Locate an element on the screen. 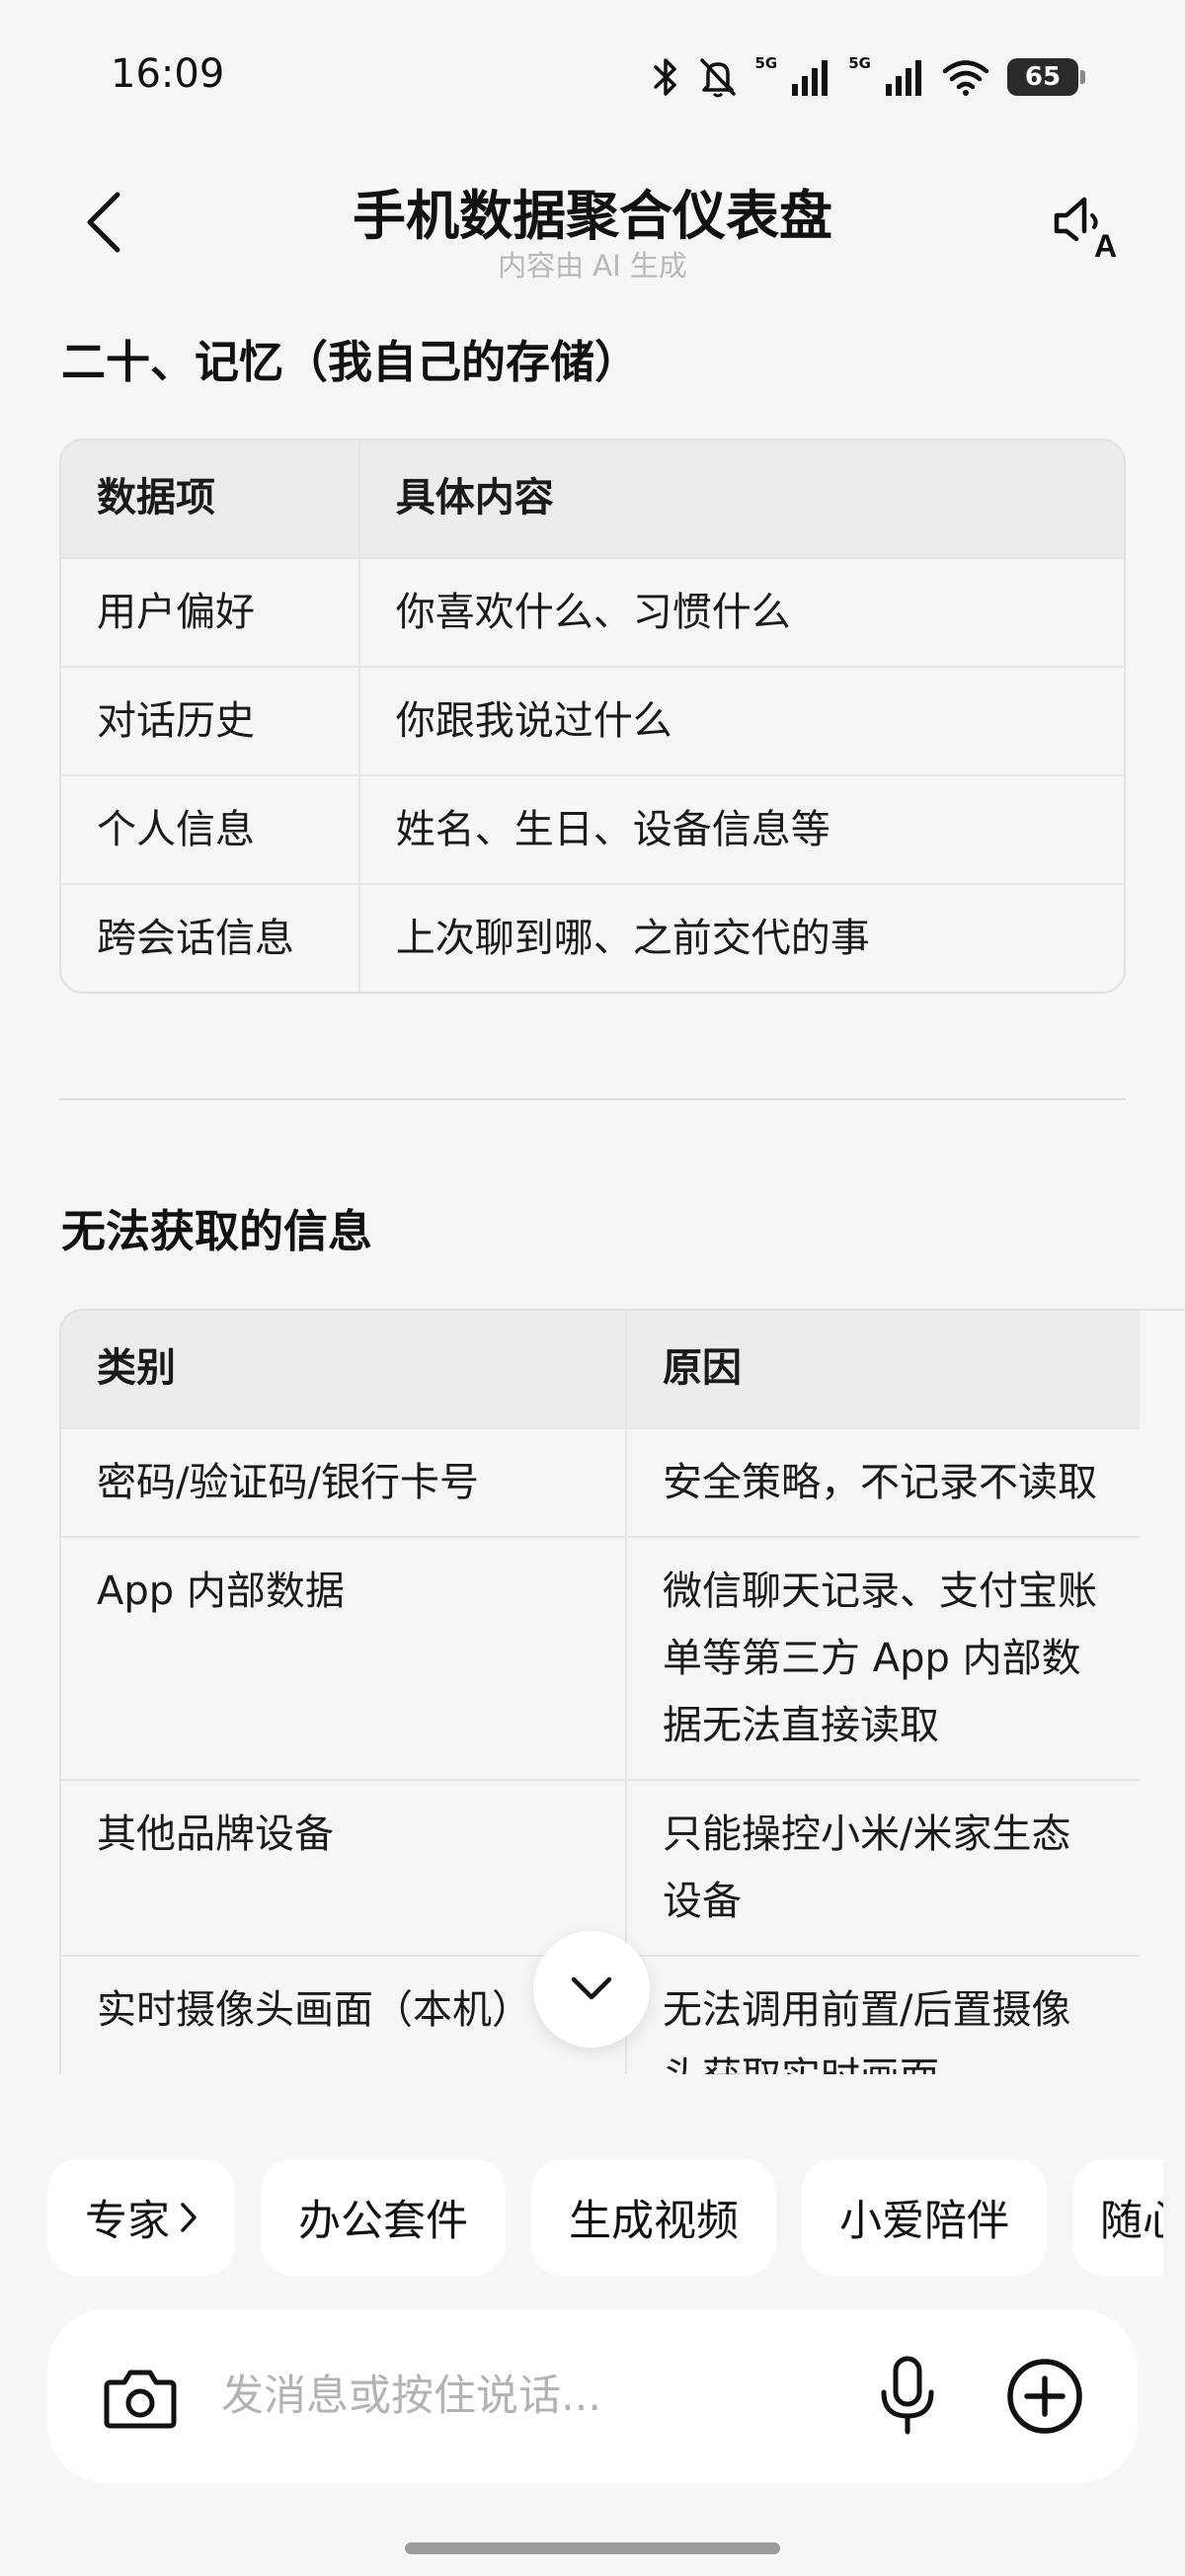 The width and height of the screenshot is (1185, 2576). nav-header: 手机数据聚合仪表盘 内容由 AI 生成 A is located at coordinates (592, 222).